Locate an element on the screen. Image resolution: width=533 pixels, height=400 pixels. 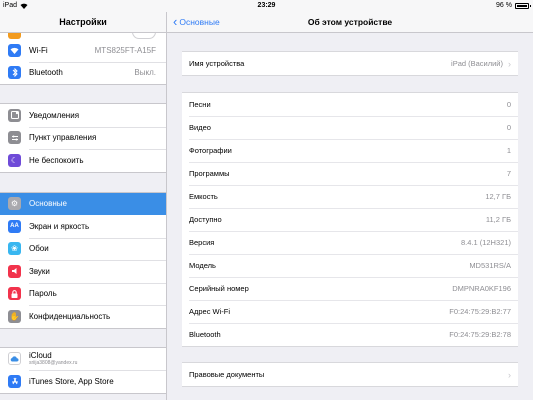
sidebar-group-network: Wi-Fi MTS825FT-A15F Bluetooth Выкл. is located at coordinates (83, 62).